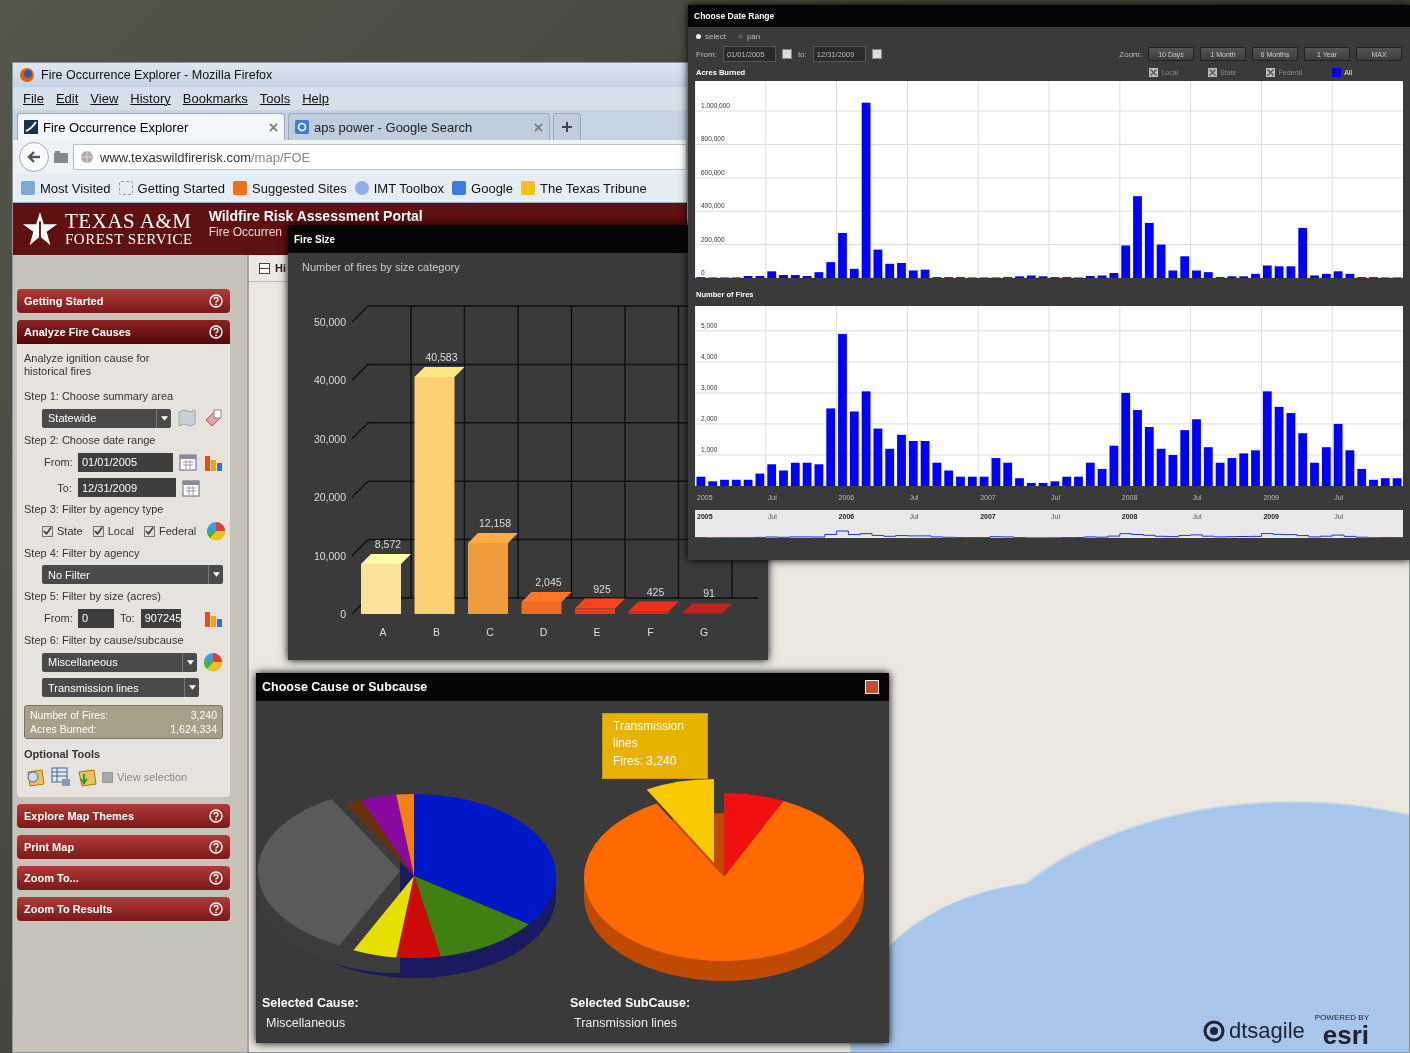 Image resolution: width=1410 pixels, height=1053 pixels. Describe the element at coordinates (203, 715) in the screenshot. I see `summary-value: 3,240` at that location.